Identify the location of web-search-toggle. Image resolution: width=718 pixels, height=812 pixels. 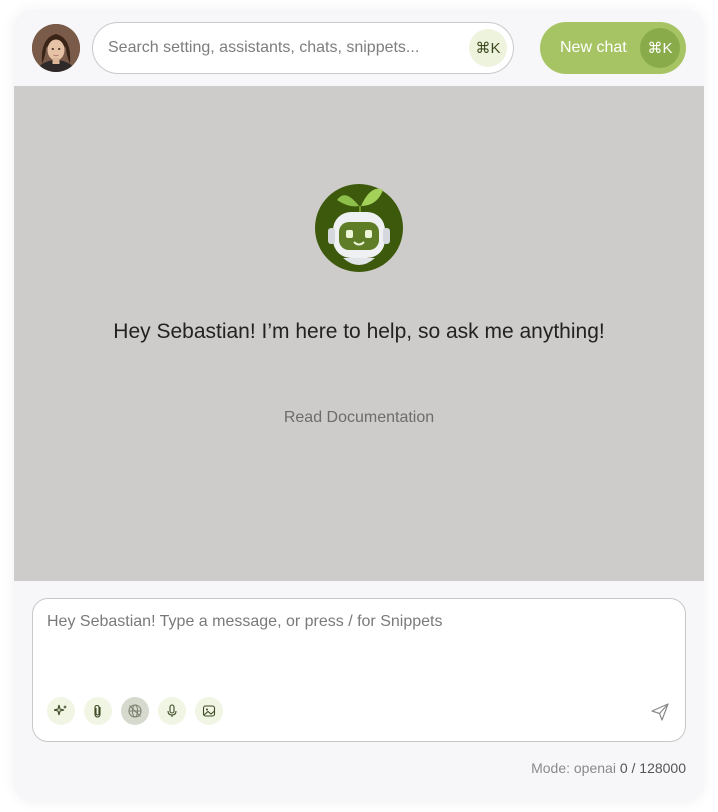
(135, 711).